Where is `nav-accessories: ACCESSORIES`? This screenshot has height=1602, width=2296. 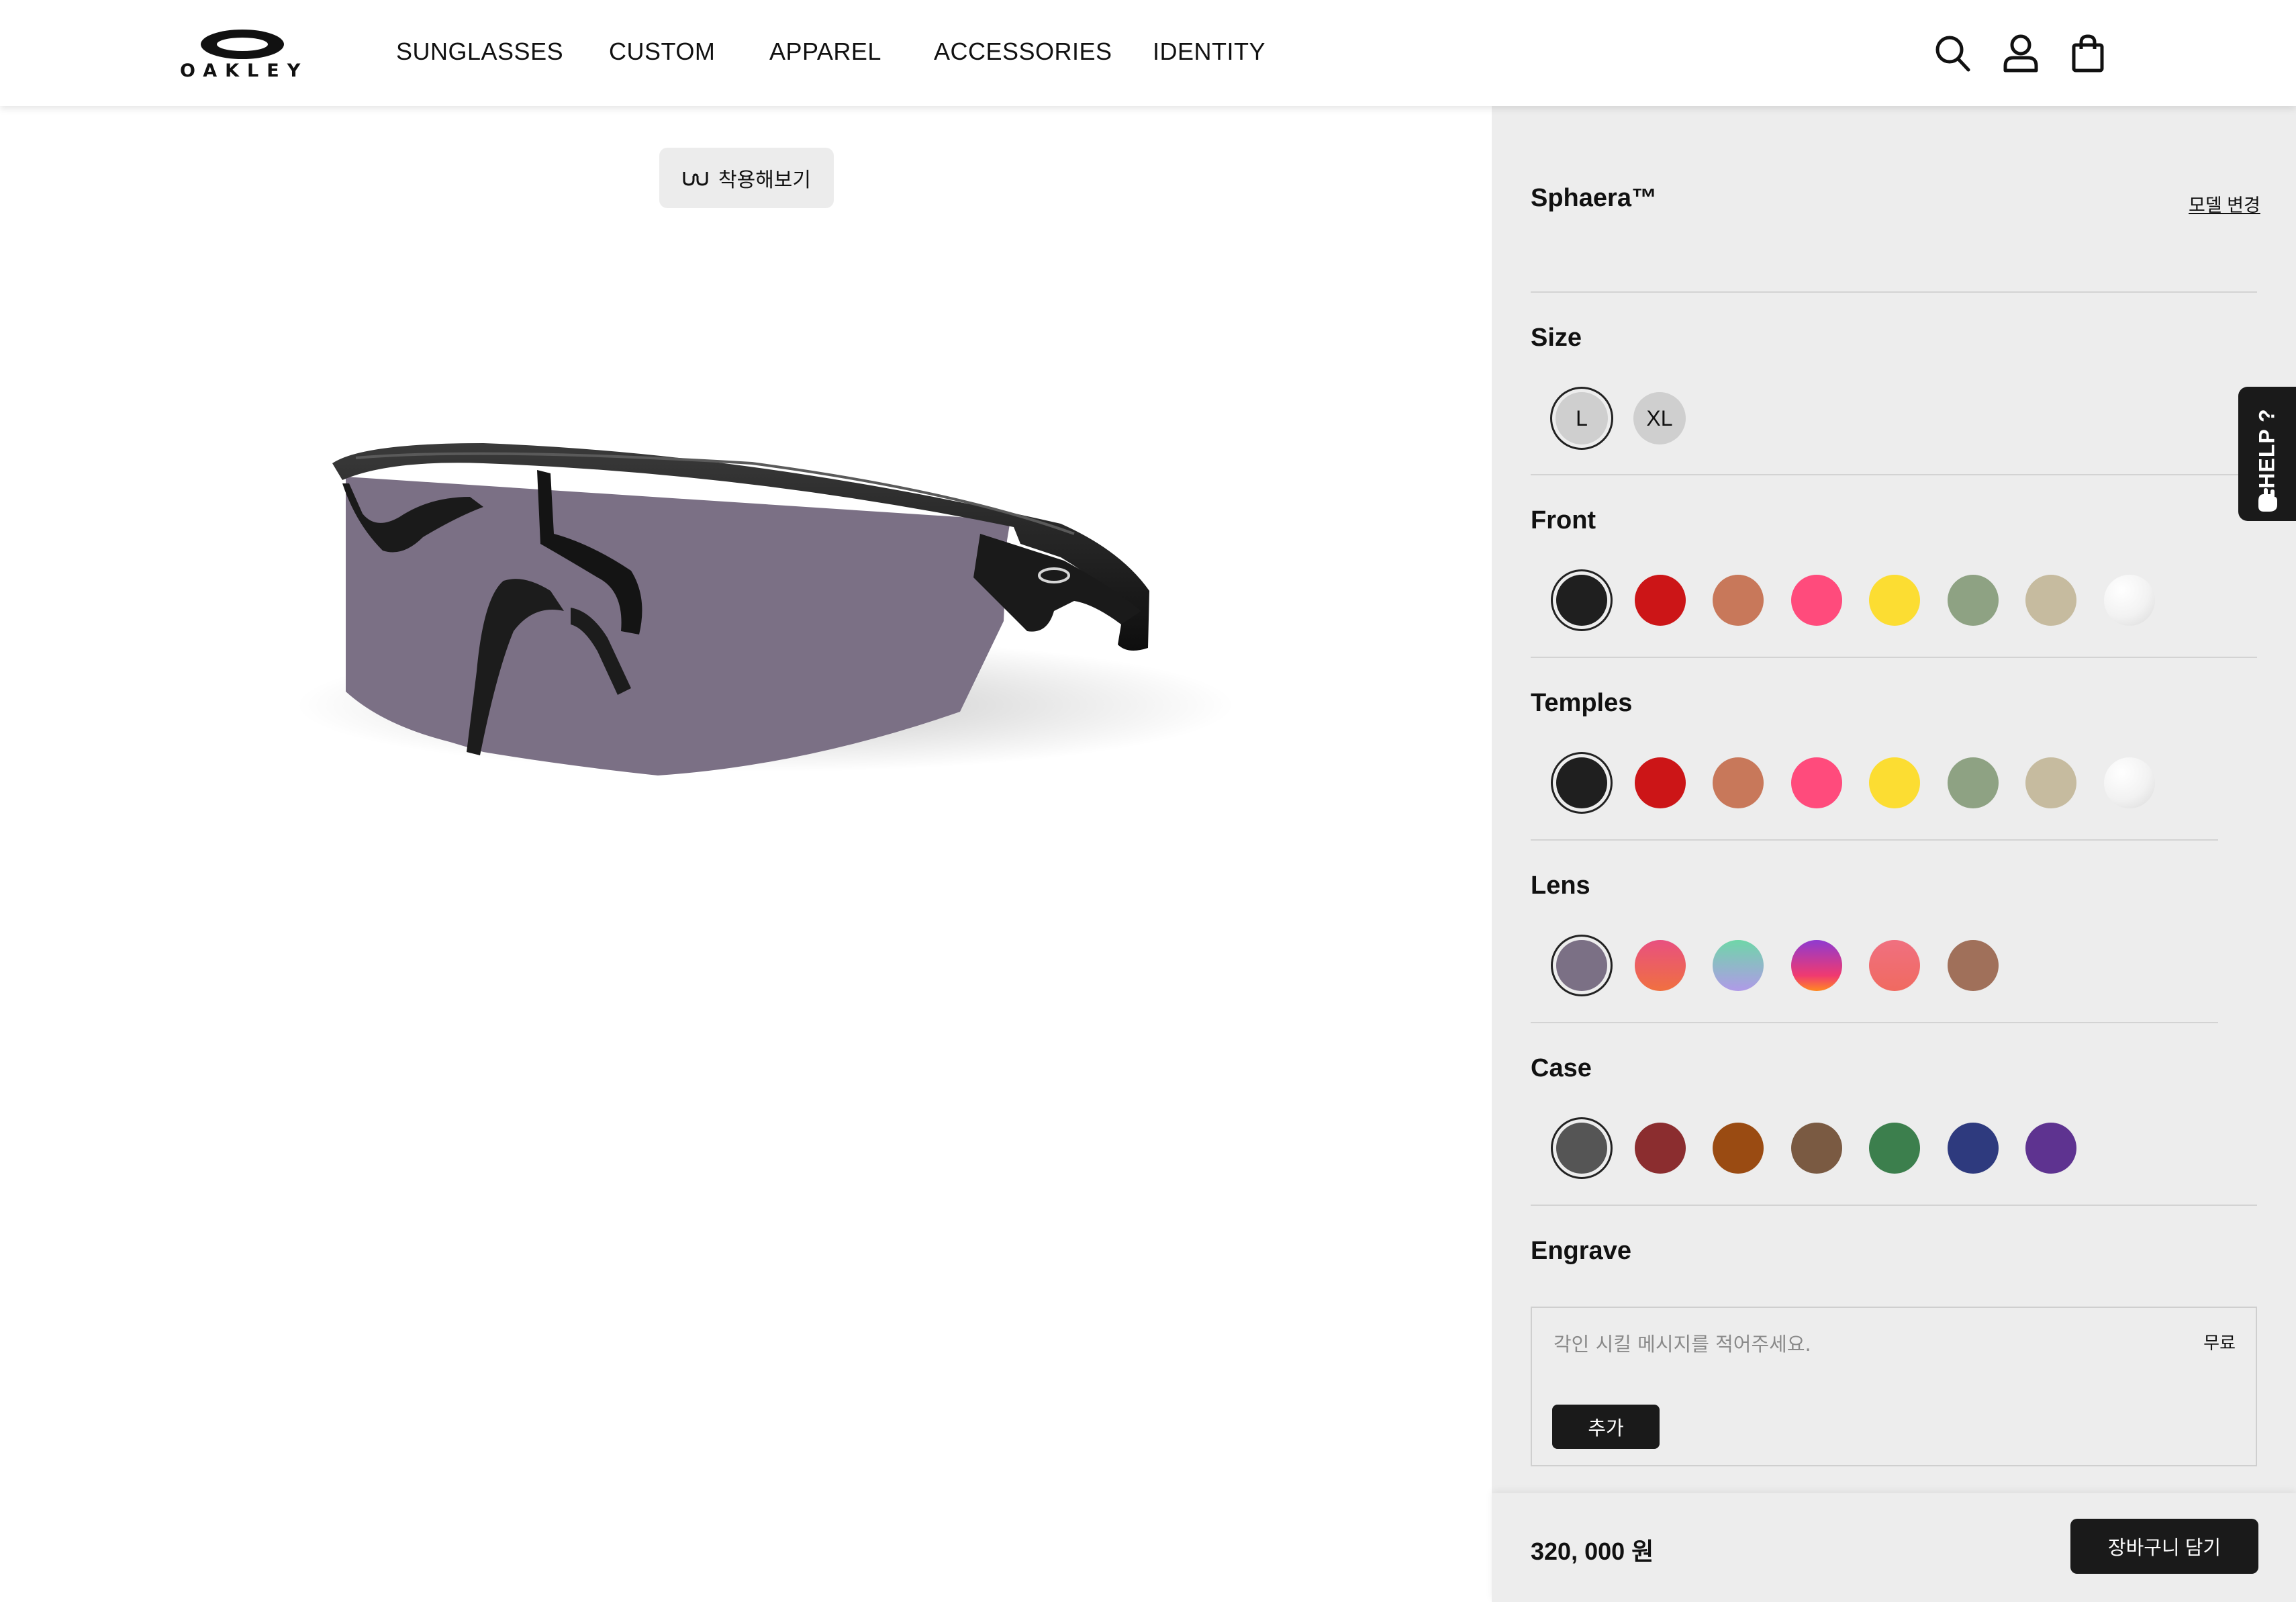
nav-accessories: ACCESSORIES is located at coordinates (1023, 52).